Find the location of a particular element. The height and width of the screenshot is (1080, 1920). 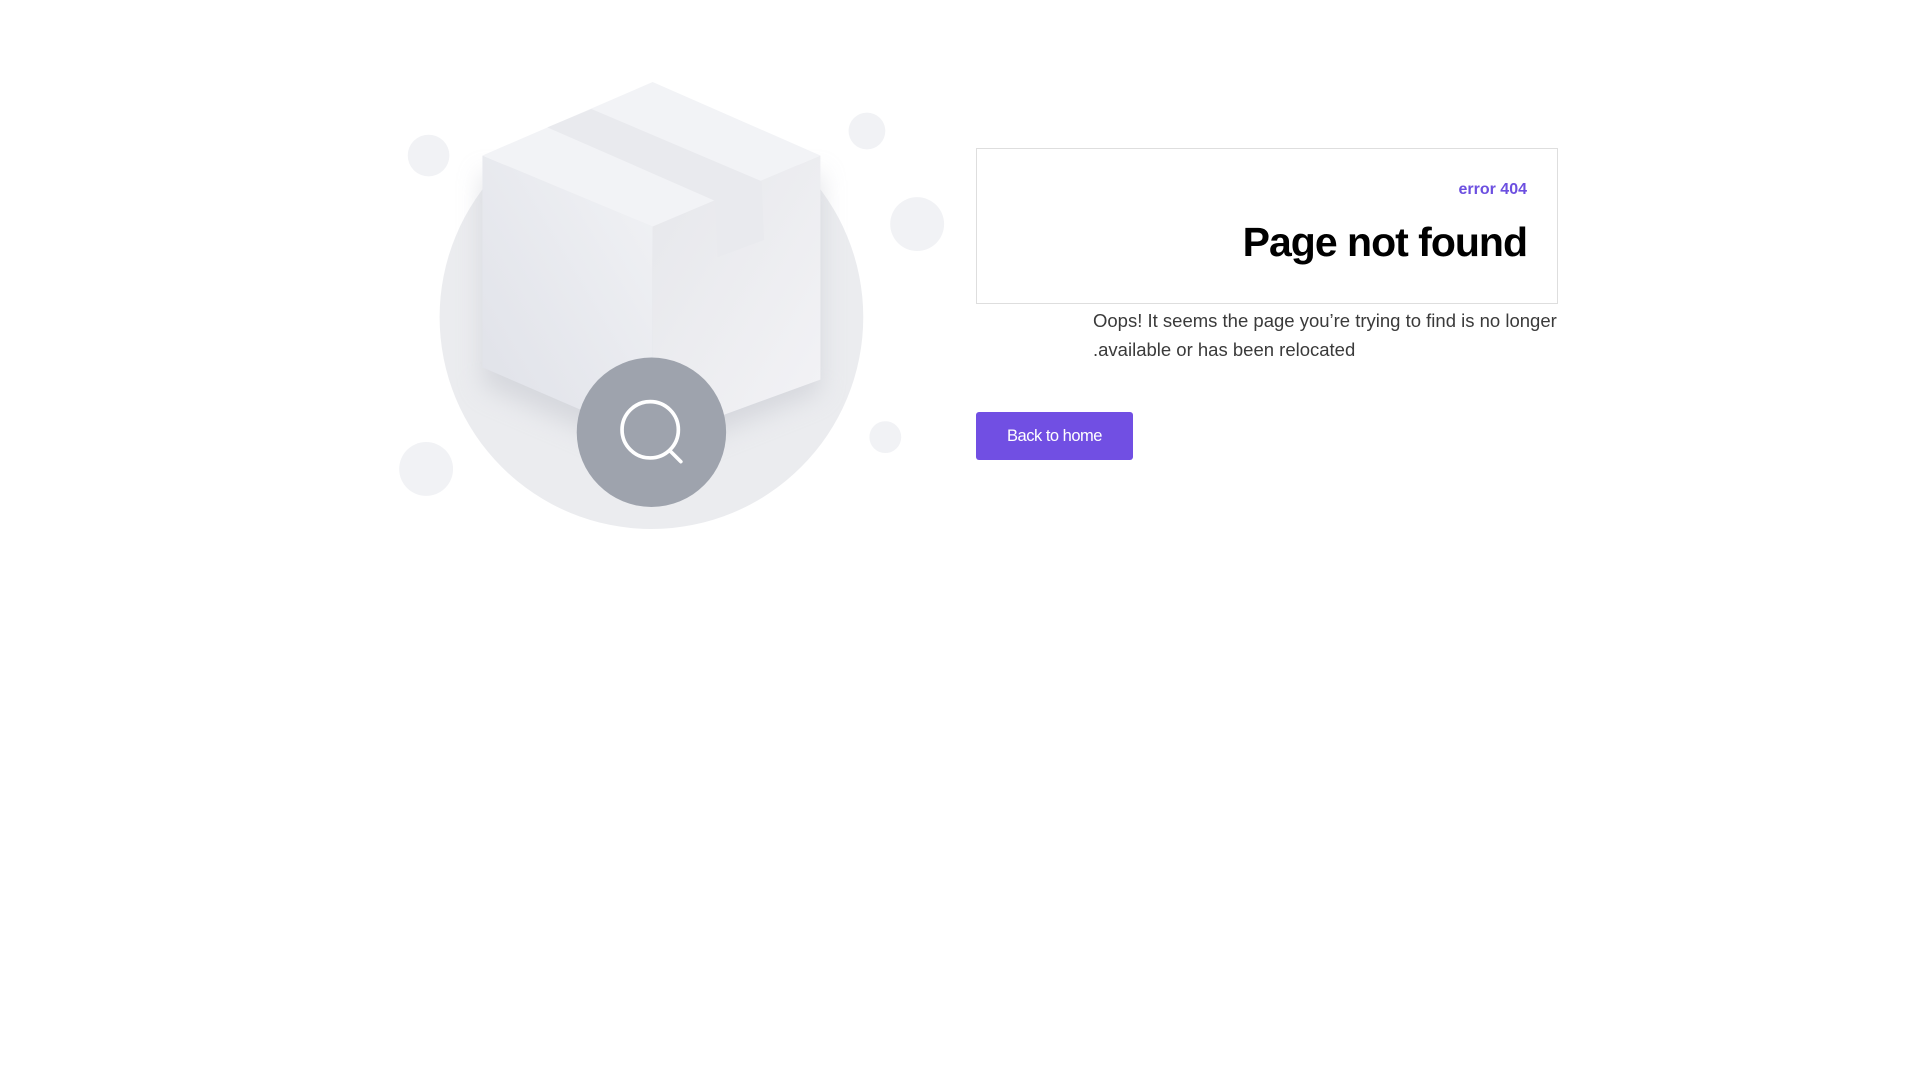

error-card: error 404 Page not found is located at coordinates (1267, 226).